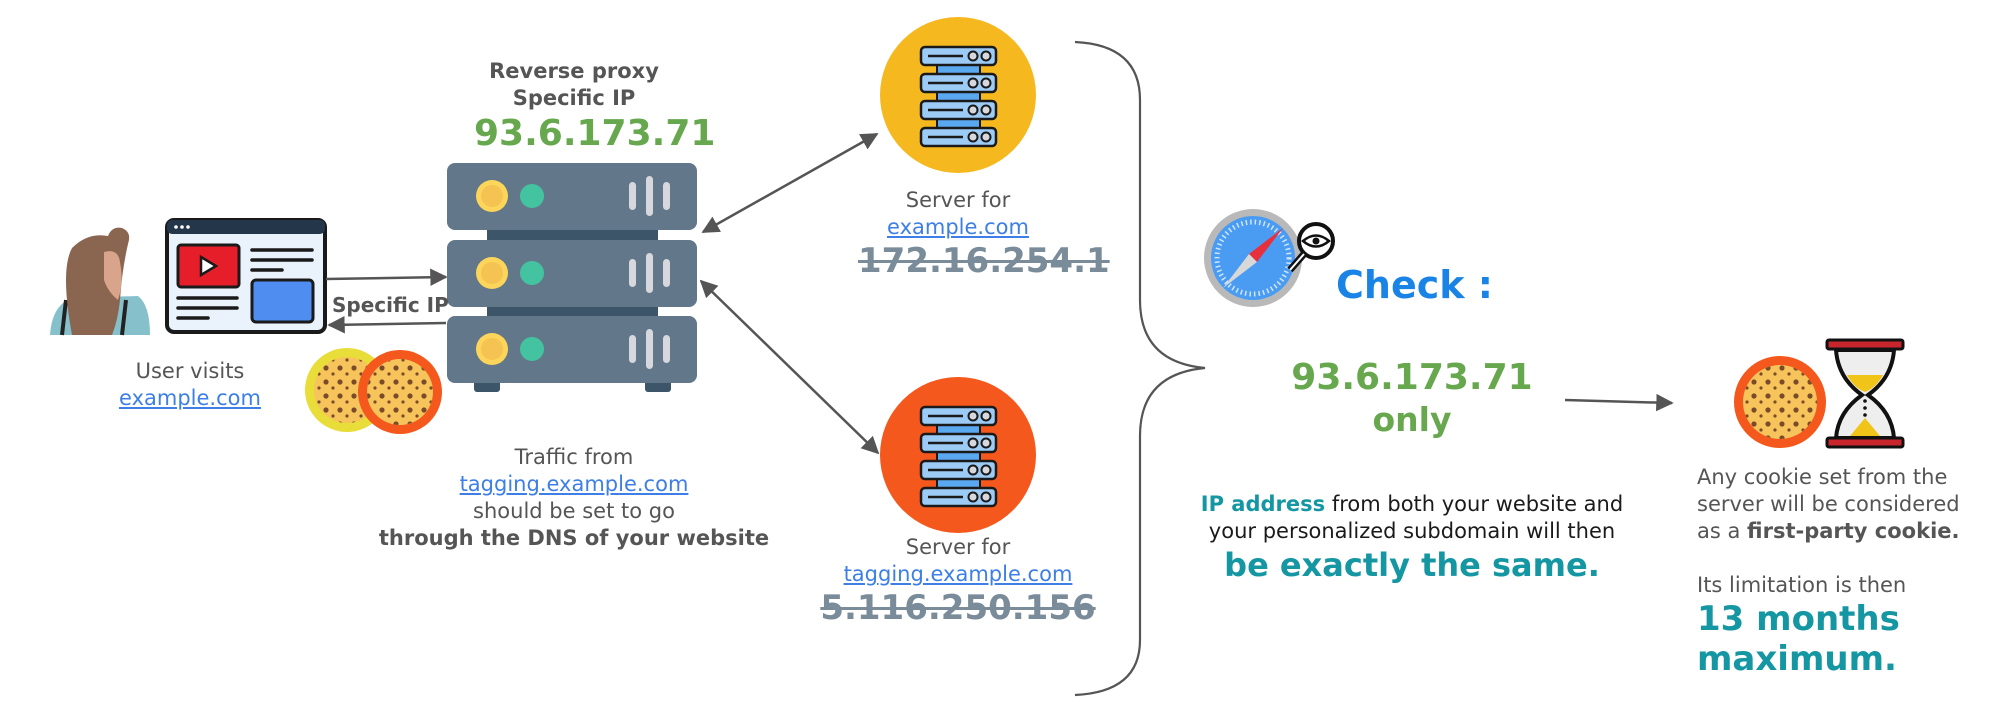 This screenshot has width=1992, height=718. Describe the element at coordinates (1722, 531) in the screenshot. I see `result-line3-prefix: as a` at that location.